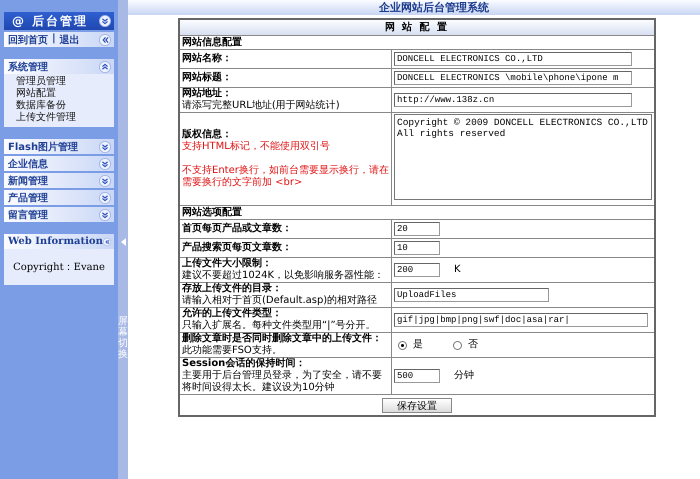 The image size is (700, 479). I want to click on field-label: 网站标题：, so click(207, 78).